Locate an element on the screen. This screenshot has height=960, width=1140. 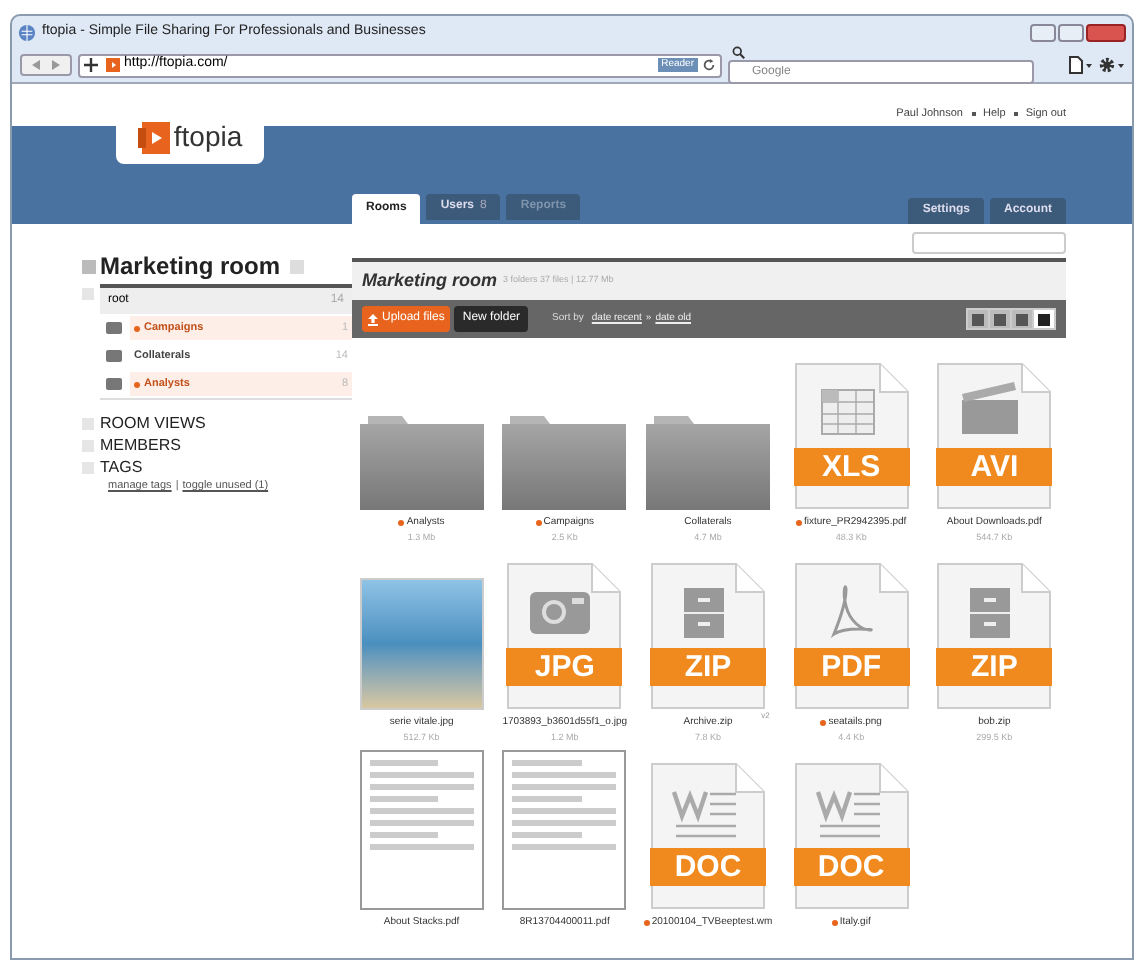
search-icon is located at coordinates (739, 53).